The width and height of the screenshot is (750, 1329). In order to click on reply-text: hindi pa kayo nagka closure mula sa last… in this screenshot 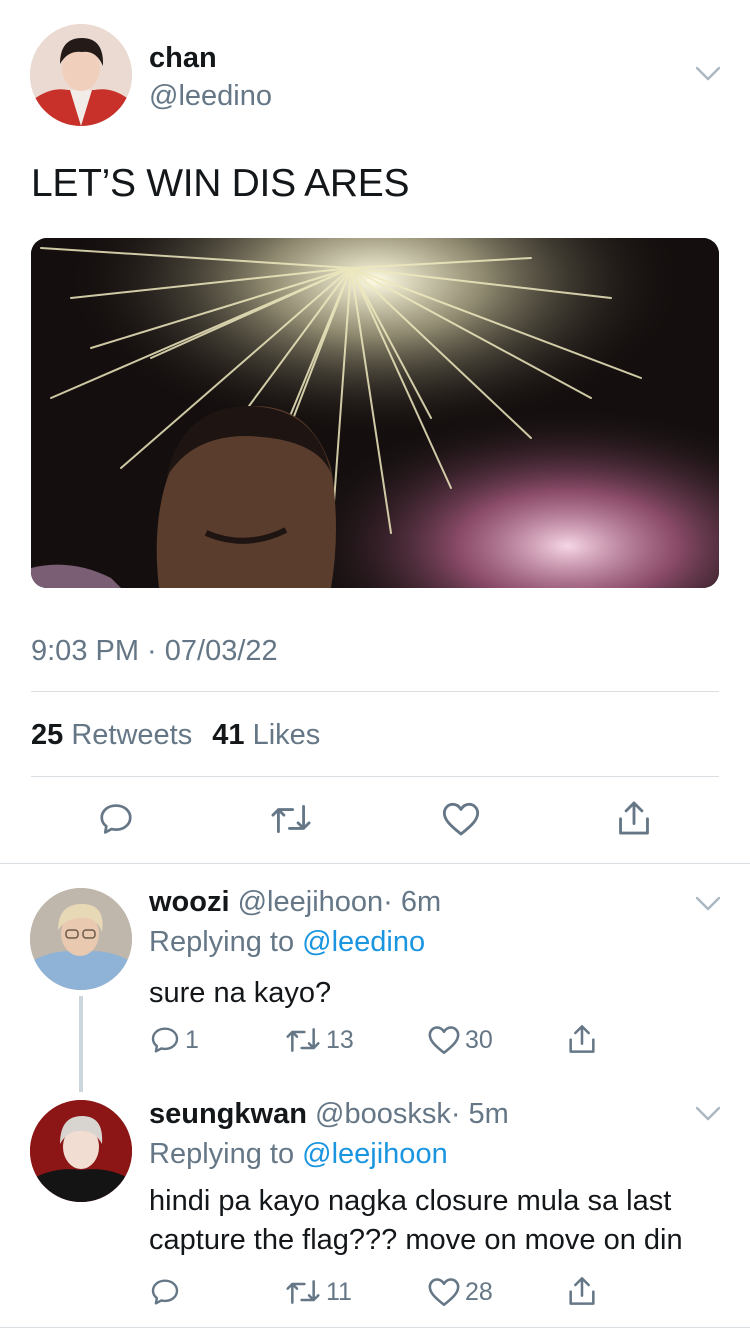, I will do `click(416, 1220)`.